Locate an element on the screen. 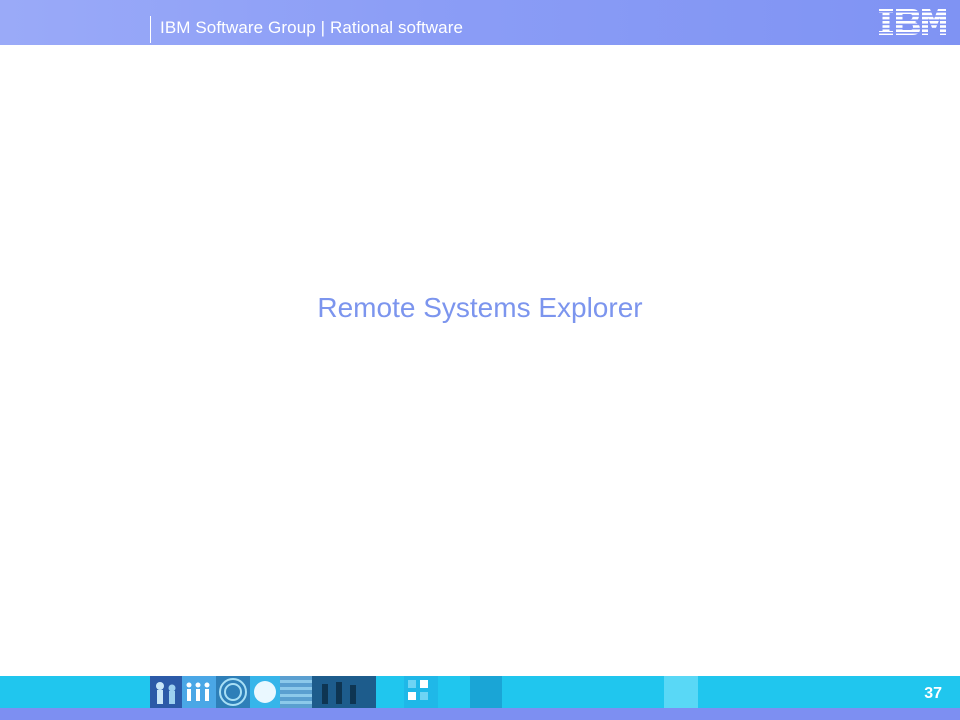  header-separator is located at coordinates (150, 29).